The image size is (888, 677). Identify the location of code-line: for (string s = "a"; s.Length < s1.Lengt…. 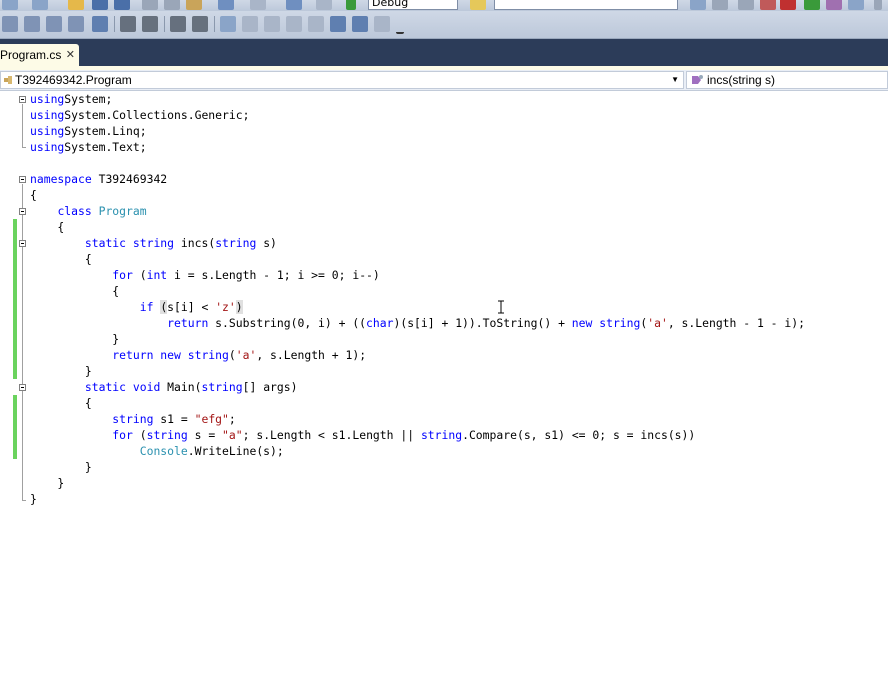
(362, 435).